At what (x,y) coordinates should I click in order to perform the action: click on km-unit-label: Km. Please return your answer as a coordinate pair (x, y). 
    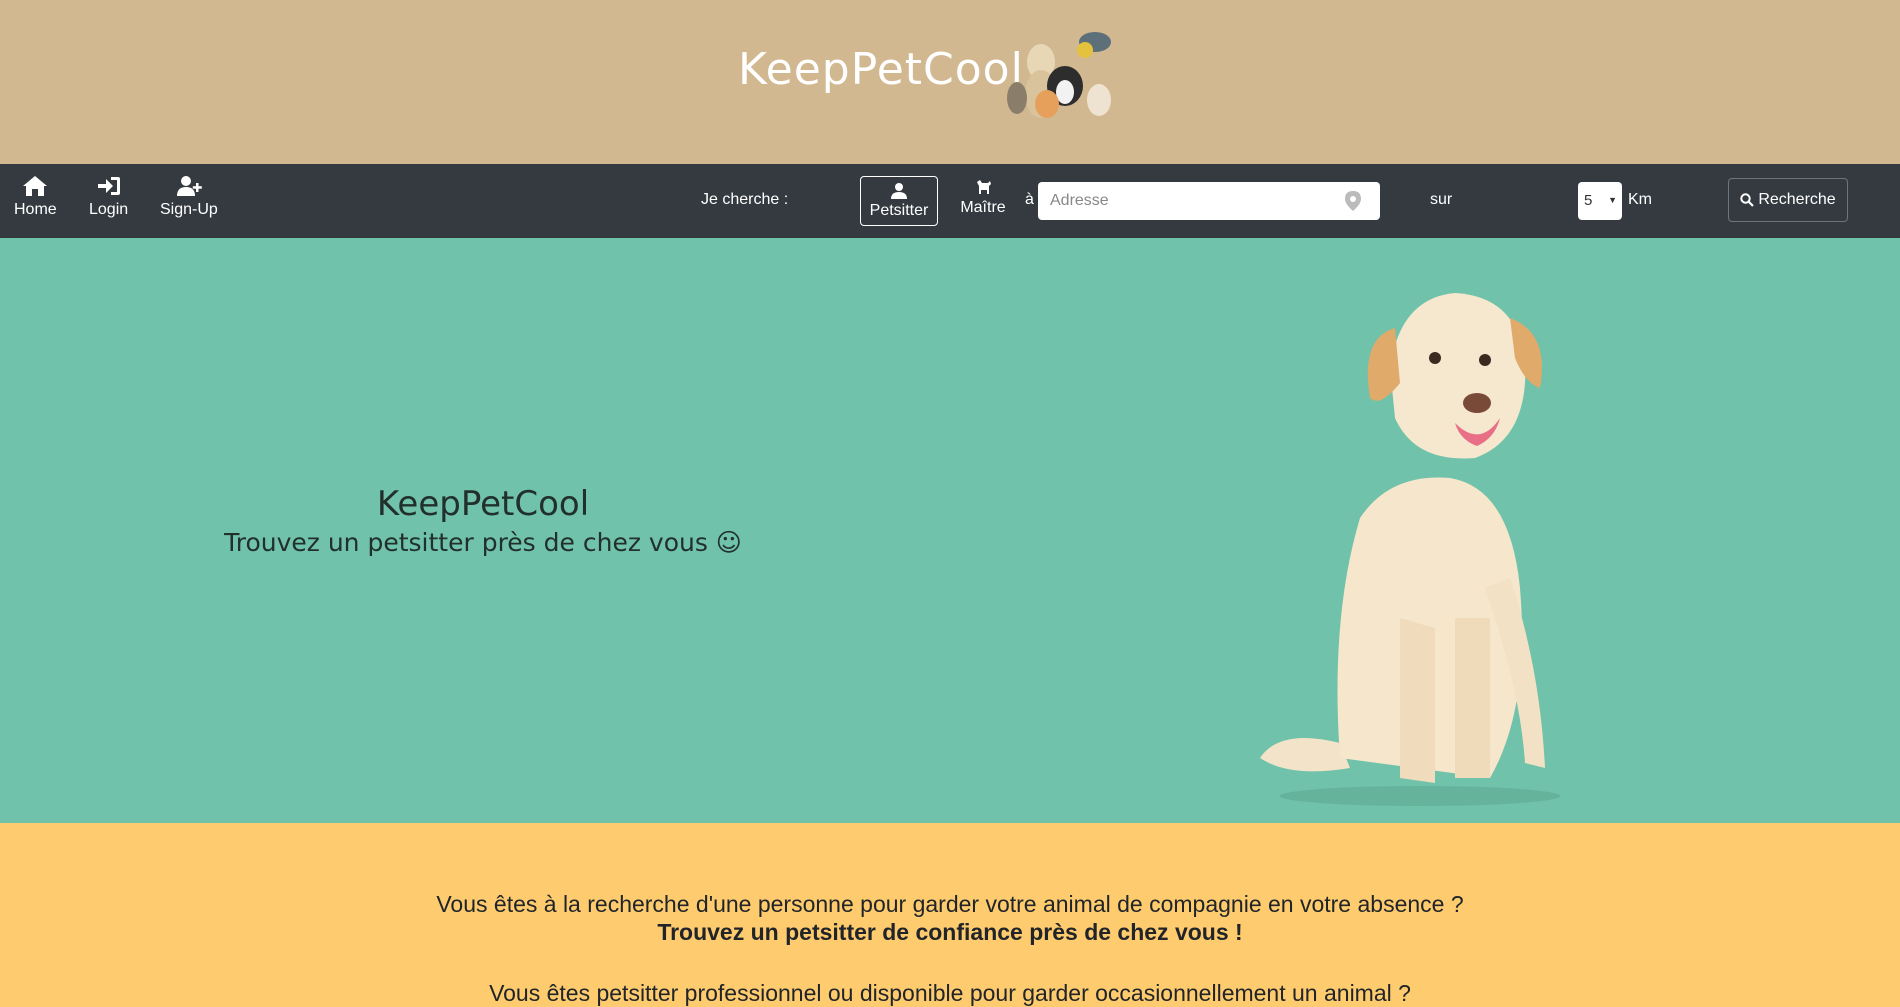
    Looking at the image, I should click on (1640, 199).